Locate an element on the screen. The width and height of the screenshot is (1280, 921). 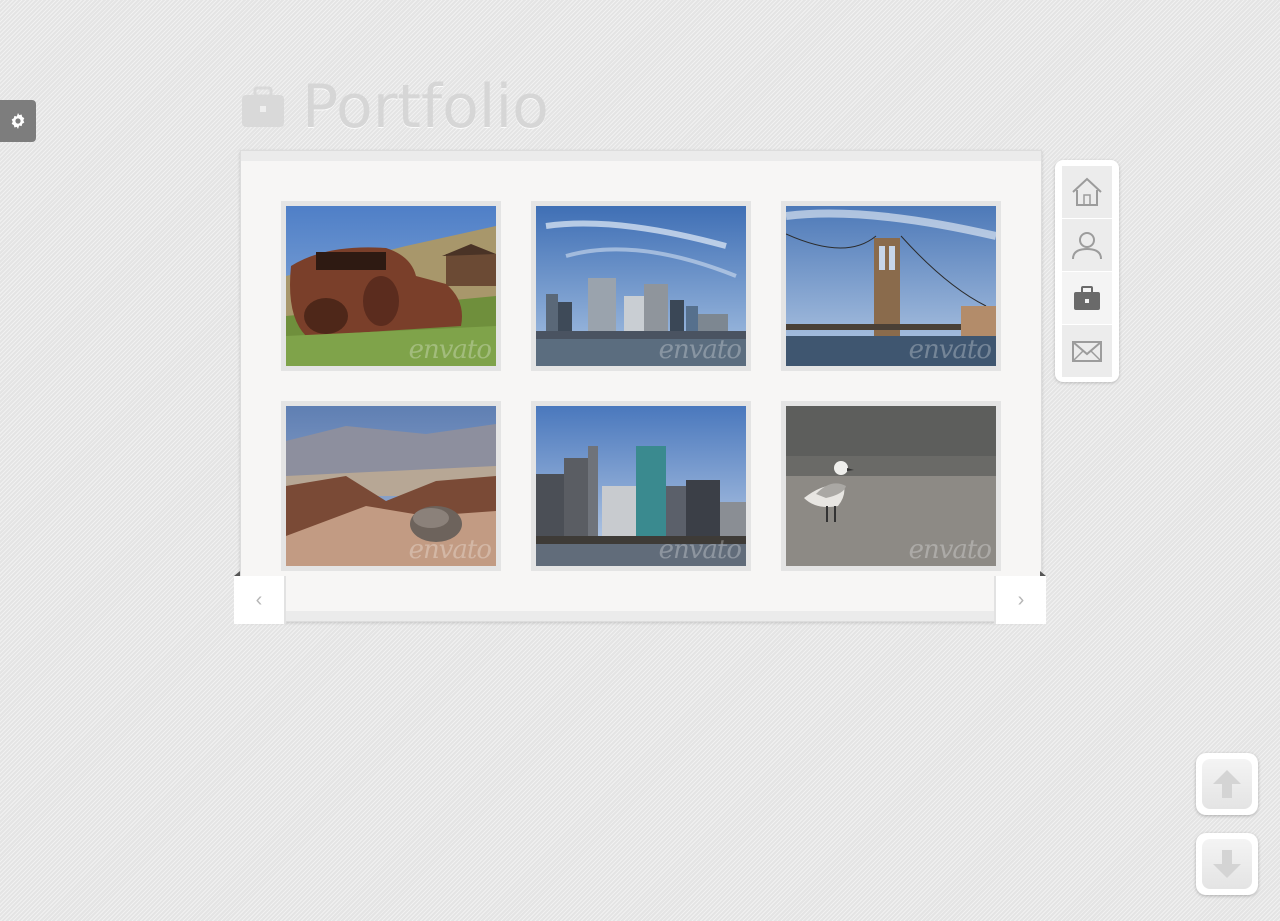
portfolio-item-city-towers: envato is located at coordinates (641, 486).